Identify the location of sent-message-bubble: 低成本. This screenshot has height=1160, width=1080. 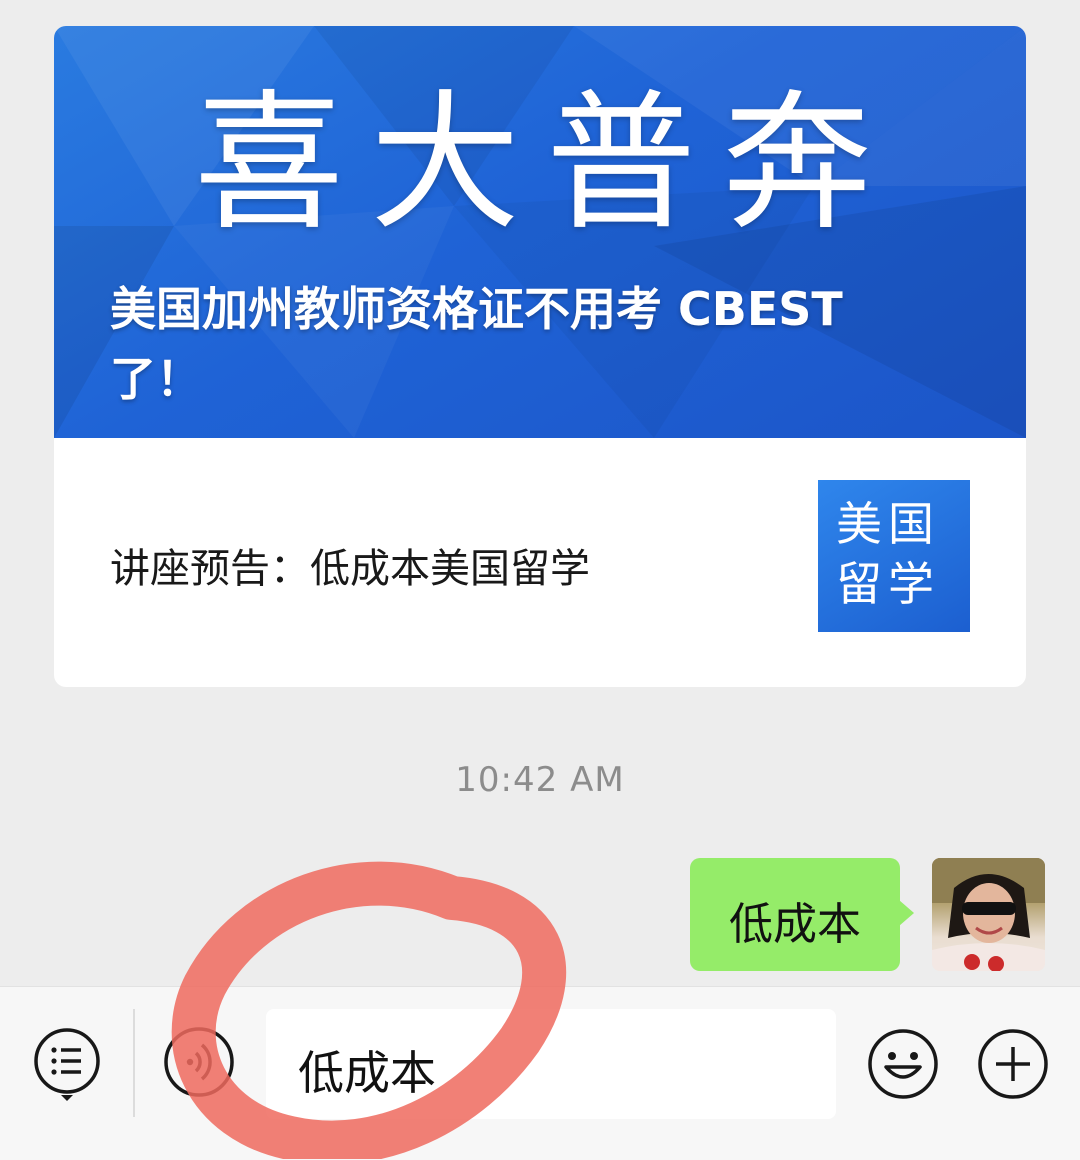
(802, 914).